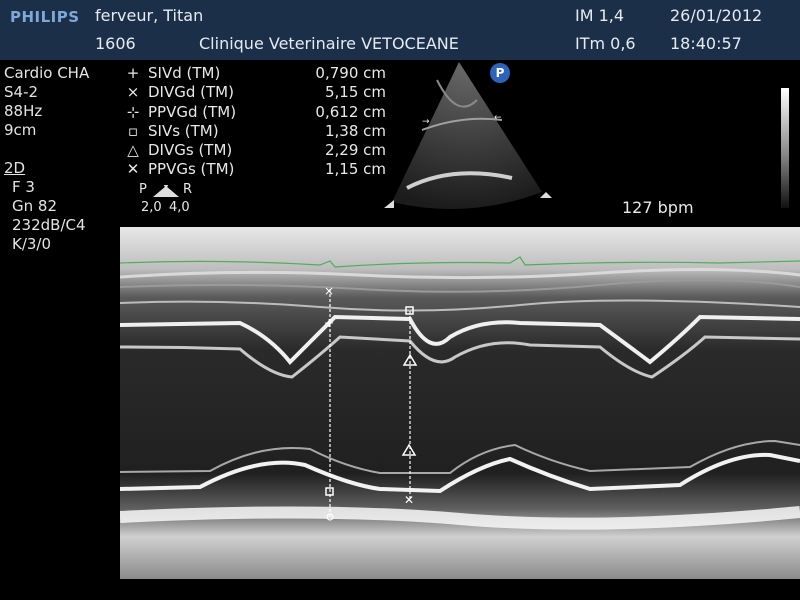  Describe the element at coordinates (15, 168) in the screenshot. I see `mode-label: 2D` at that location.